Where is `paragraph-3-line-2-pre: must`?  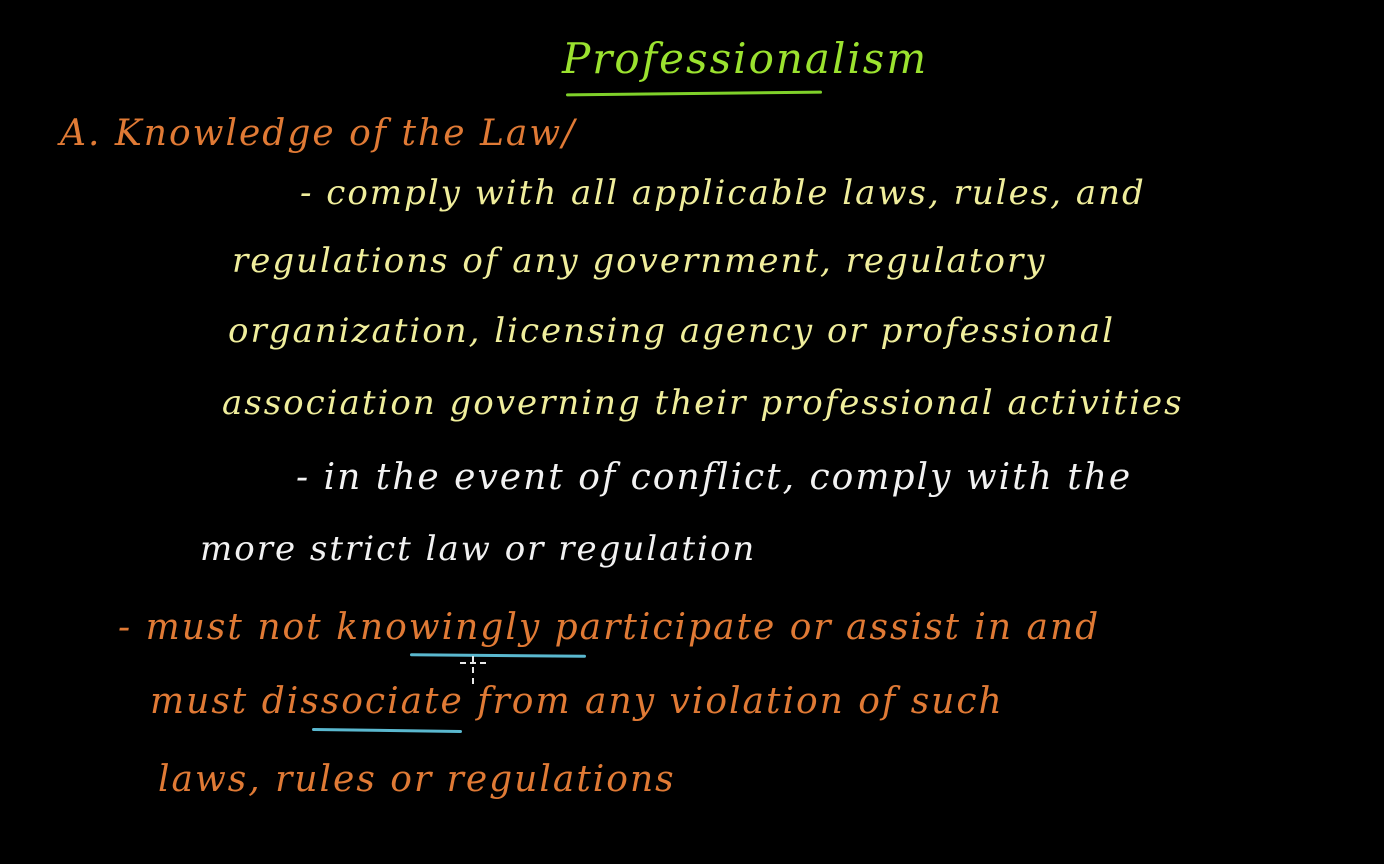 paragraph-3-line-2-pre: must is located at coordinates (206, 701).